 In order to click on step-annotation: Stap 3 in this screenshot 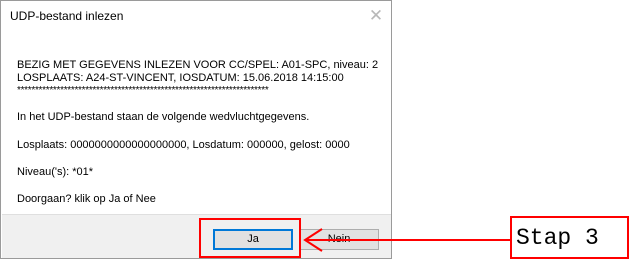, I will do `click(569, 237)`.